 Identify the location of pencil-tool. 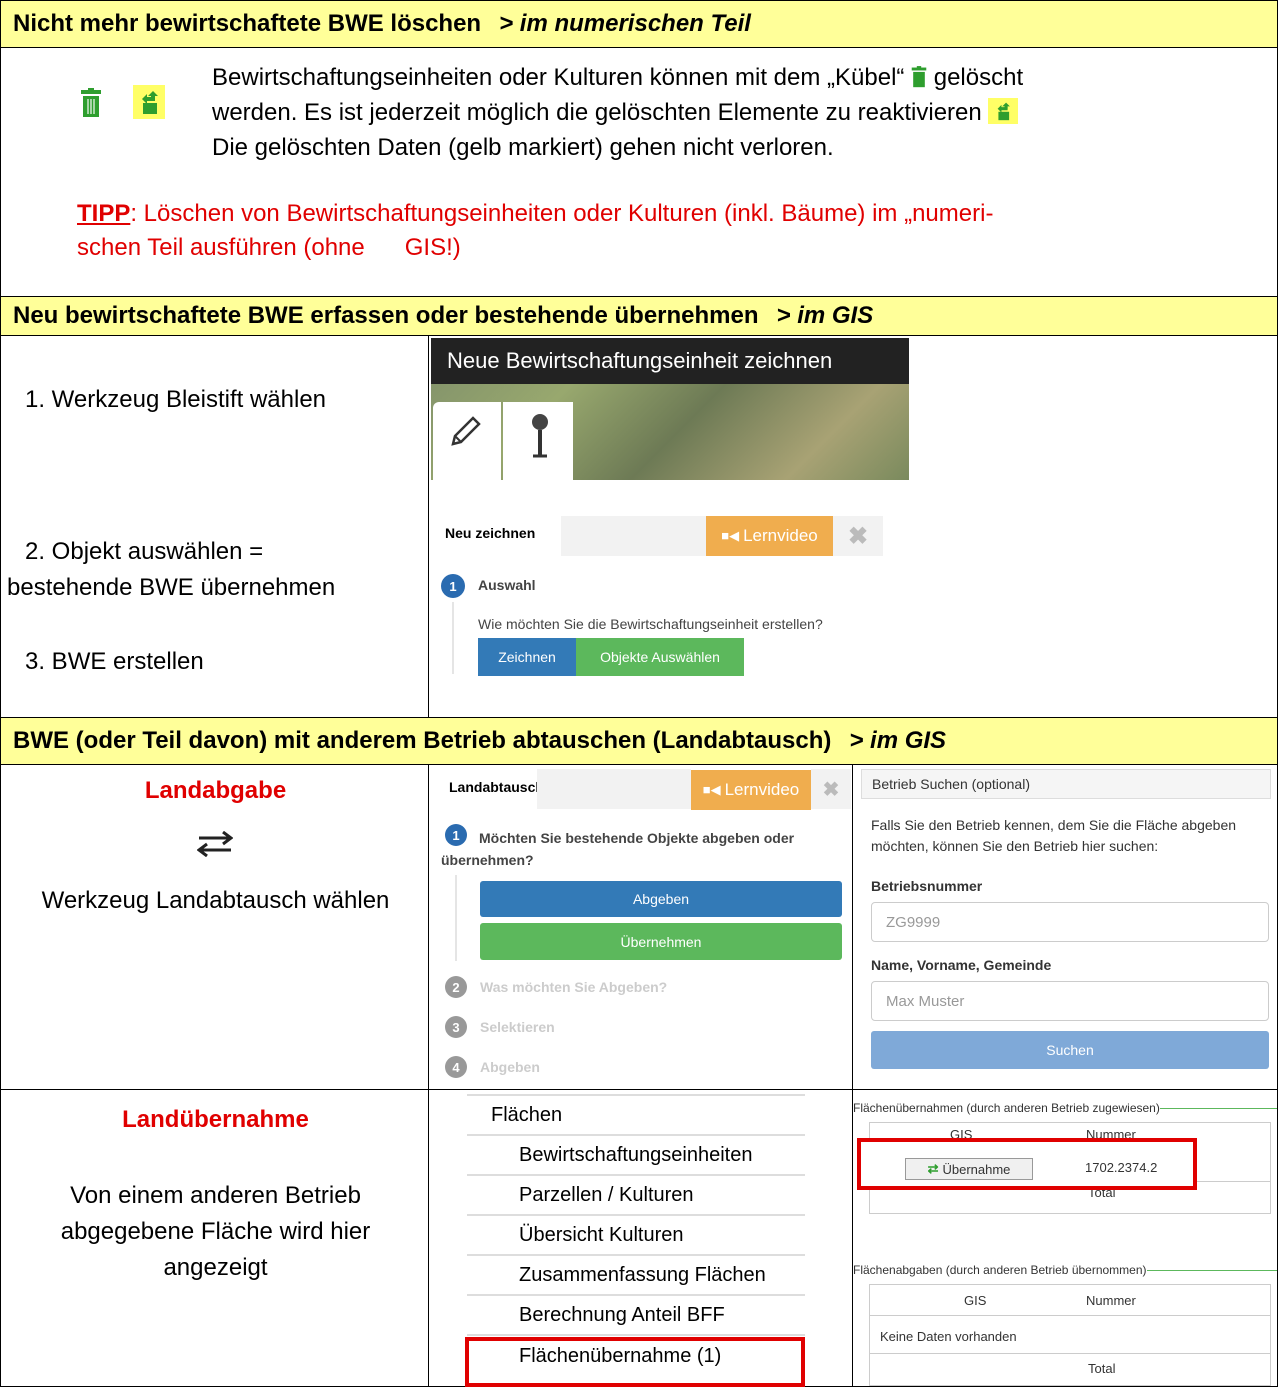
(467, 441).